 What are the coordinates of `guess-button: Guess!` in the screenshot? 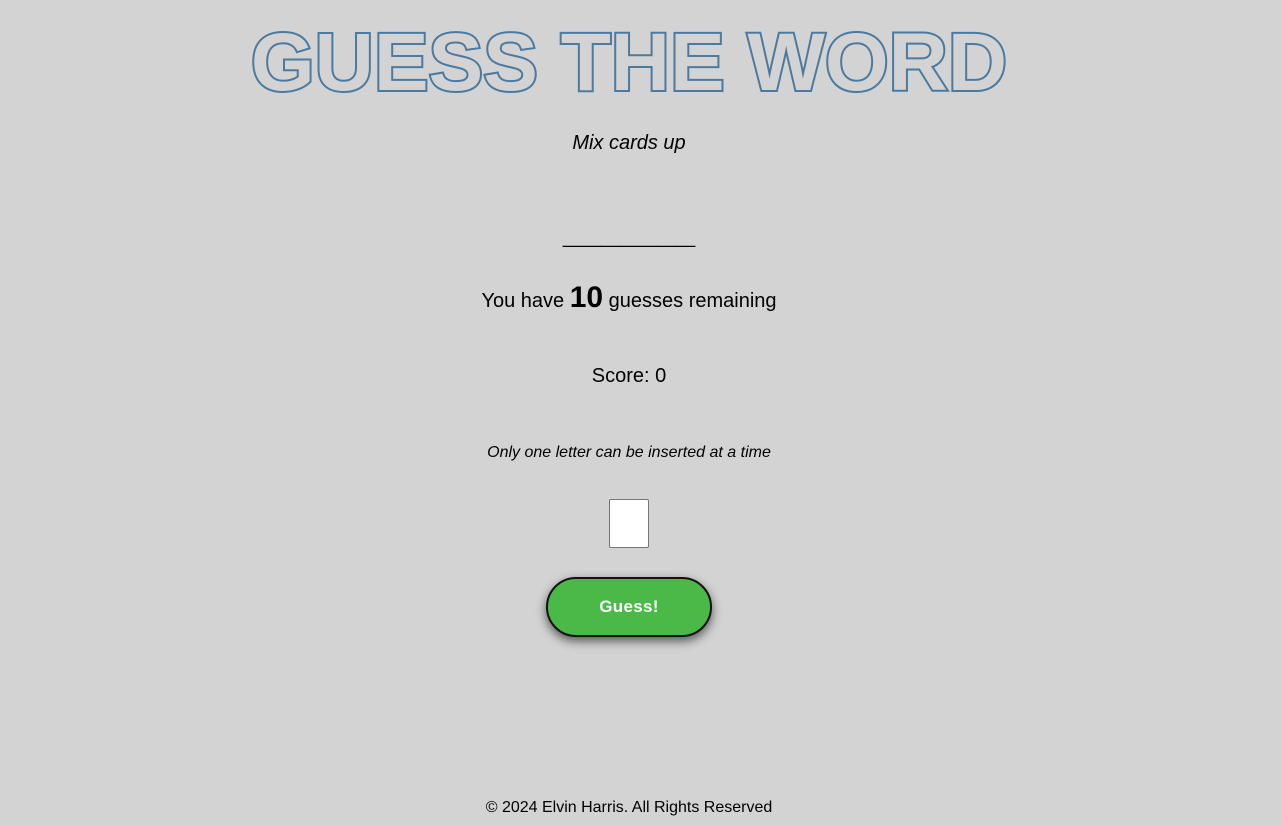 It's located at (629, 607).